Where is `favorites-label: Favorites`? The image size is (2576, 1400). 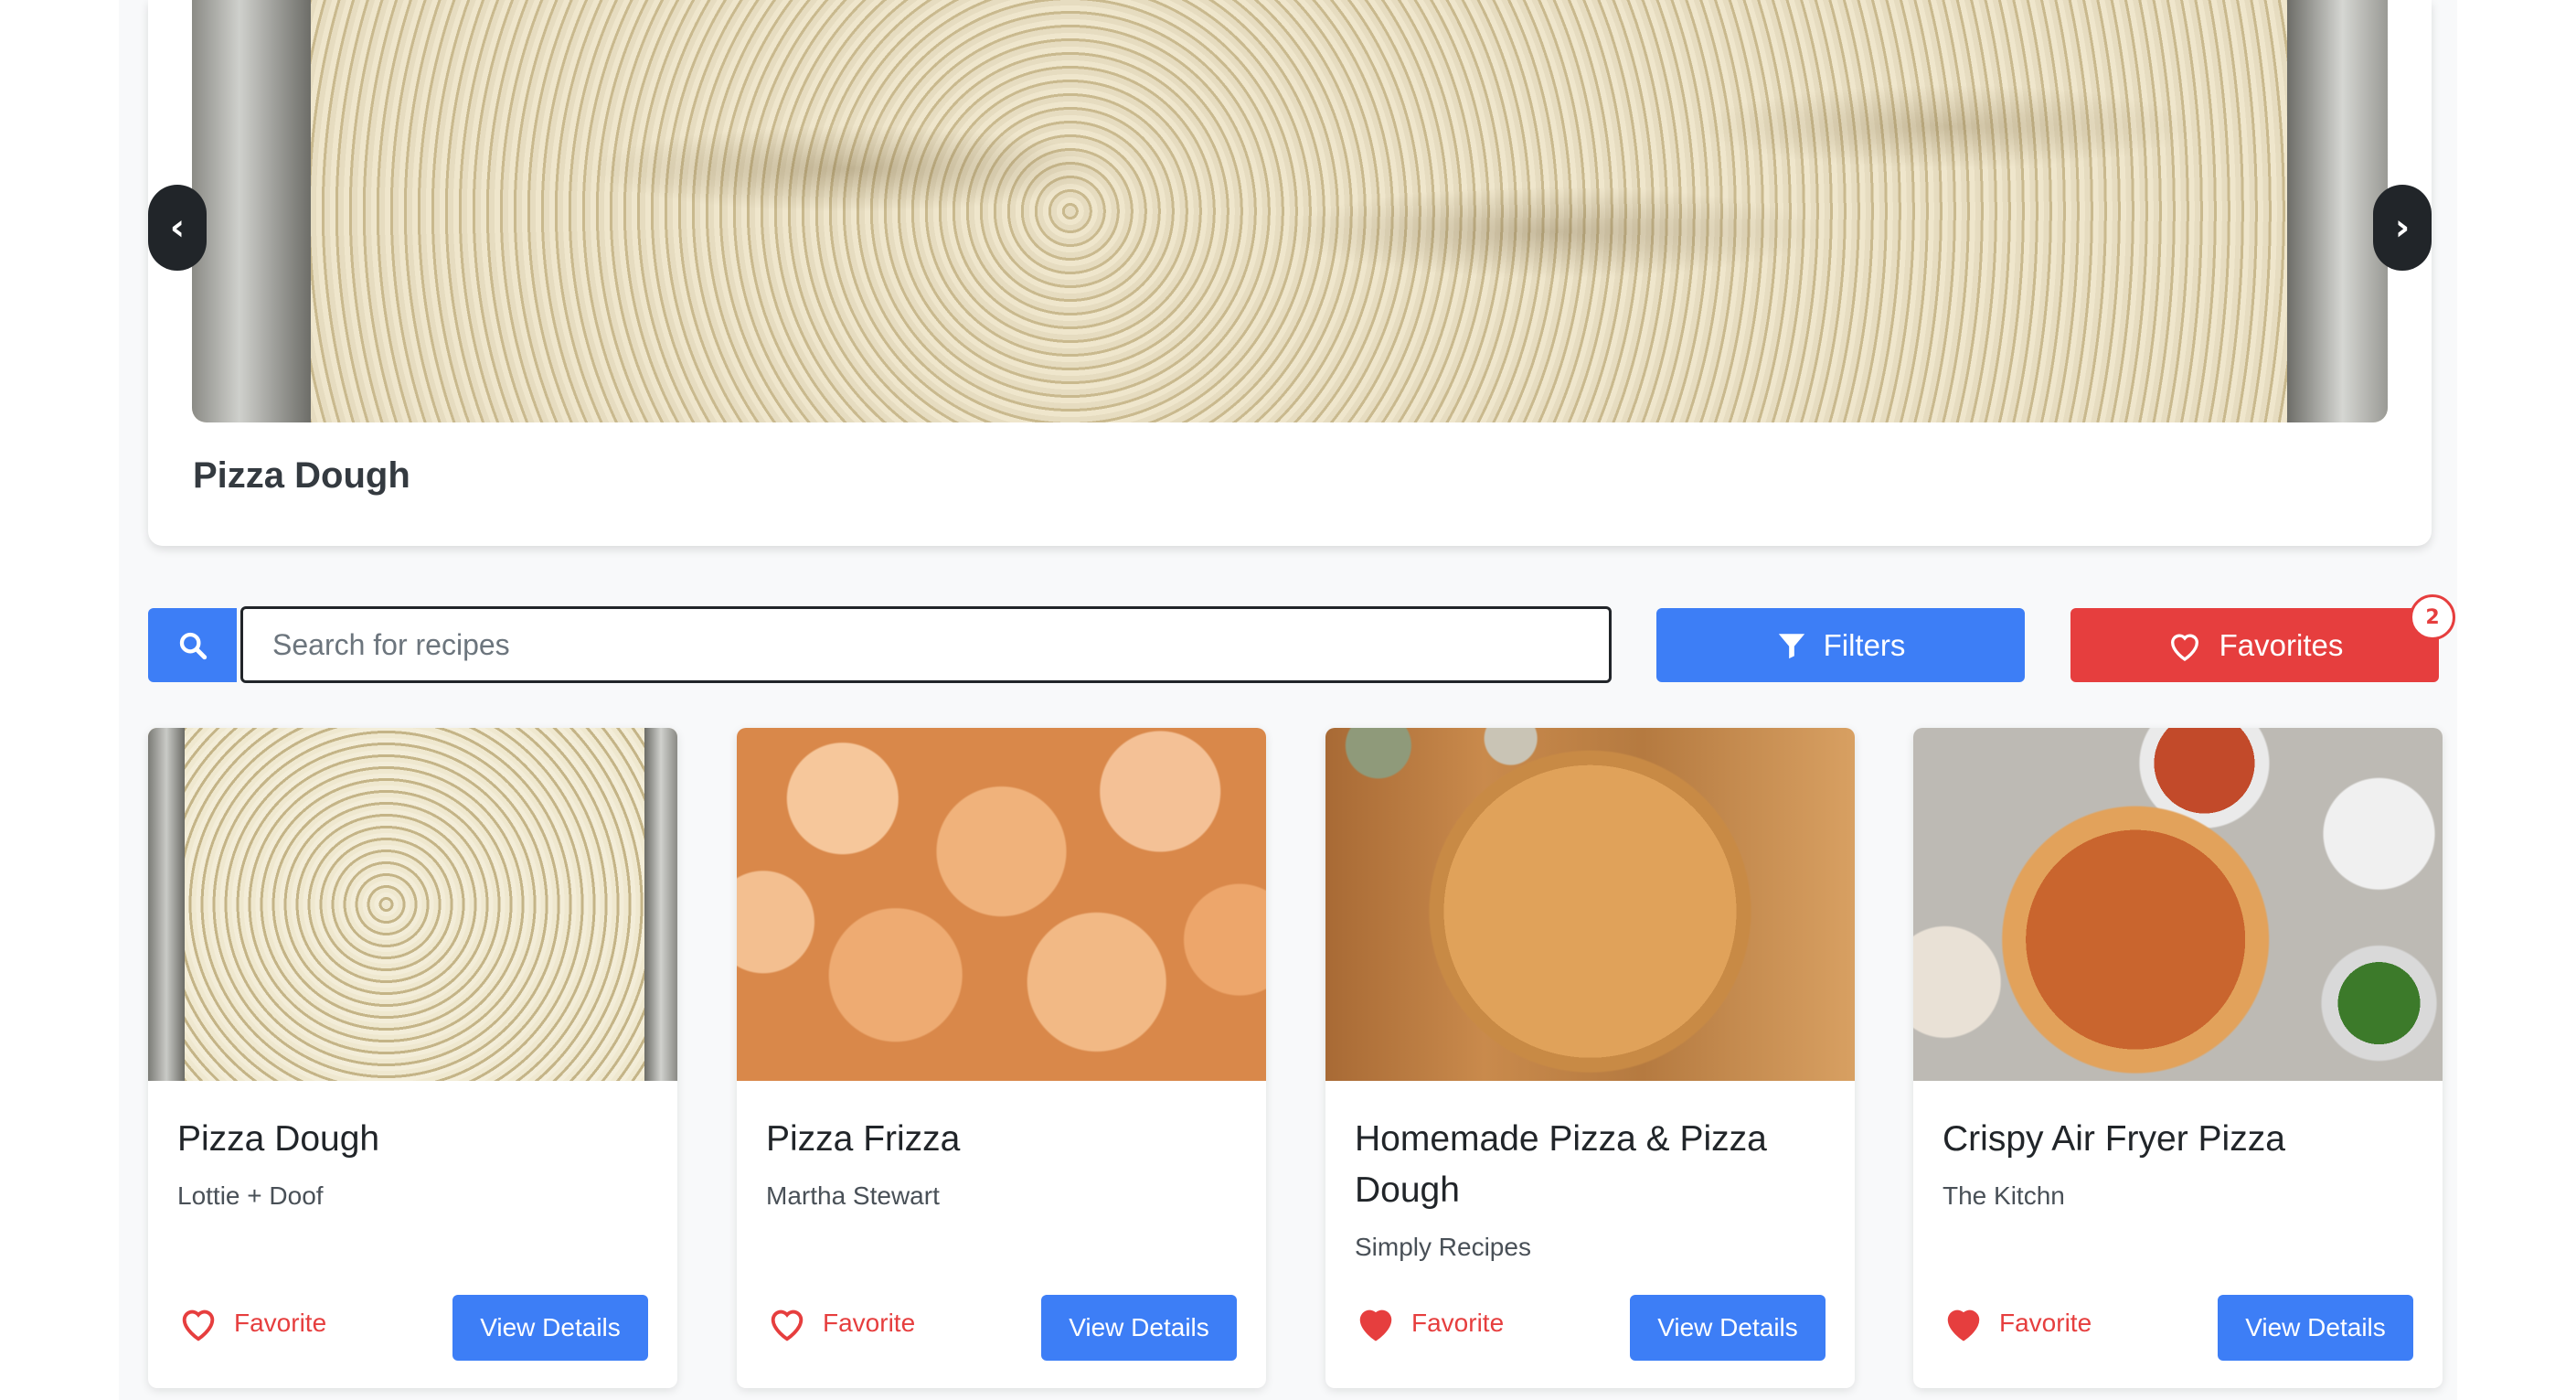 favorites-label: Favorites is located at coordinates (2281, 645).